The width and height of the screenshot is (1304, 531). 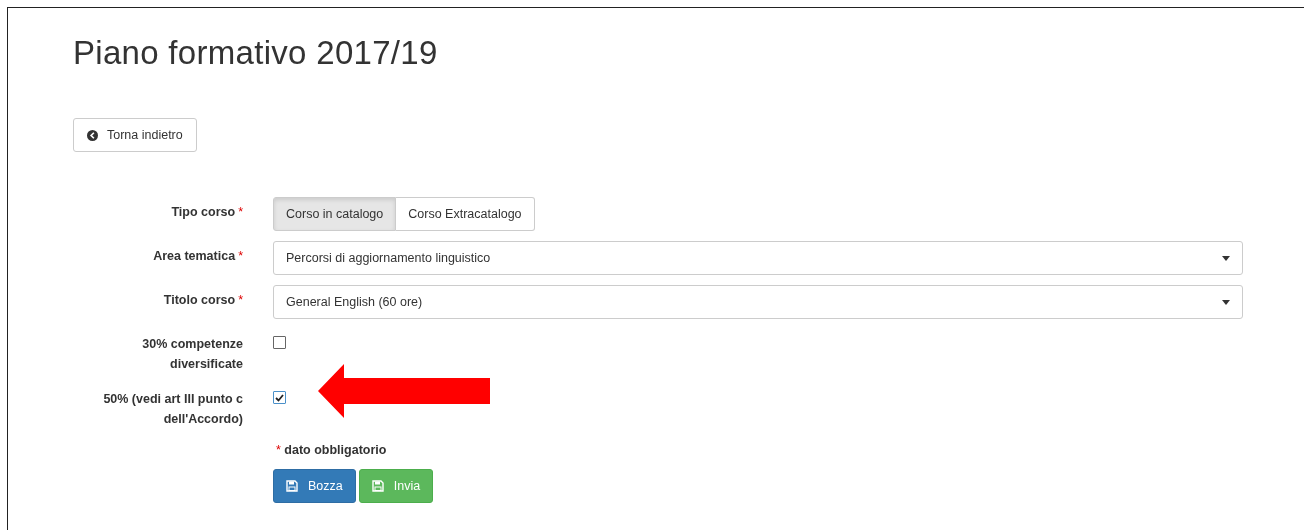 What do you see at coordinates (135, 135) in the screenshot?
I see `back-button: Torna indietro` at bounding box center [135, 135].